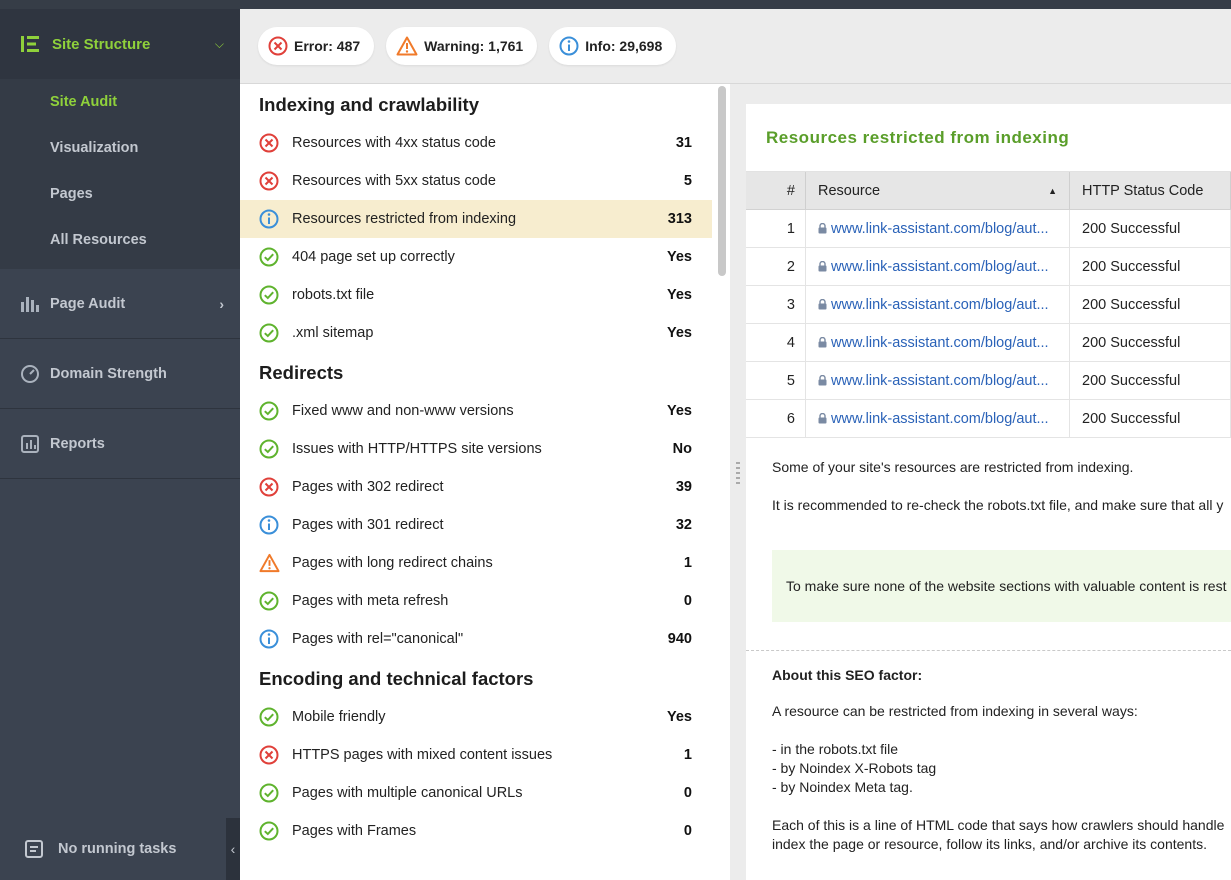 The image size is (1231, 880). What do you see at coordinates (1150, 190) in the screenshot?
I see `column-header-http-status: HTTP Status Code` at bounding box center [1150, 190].